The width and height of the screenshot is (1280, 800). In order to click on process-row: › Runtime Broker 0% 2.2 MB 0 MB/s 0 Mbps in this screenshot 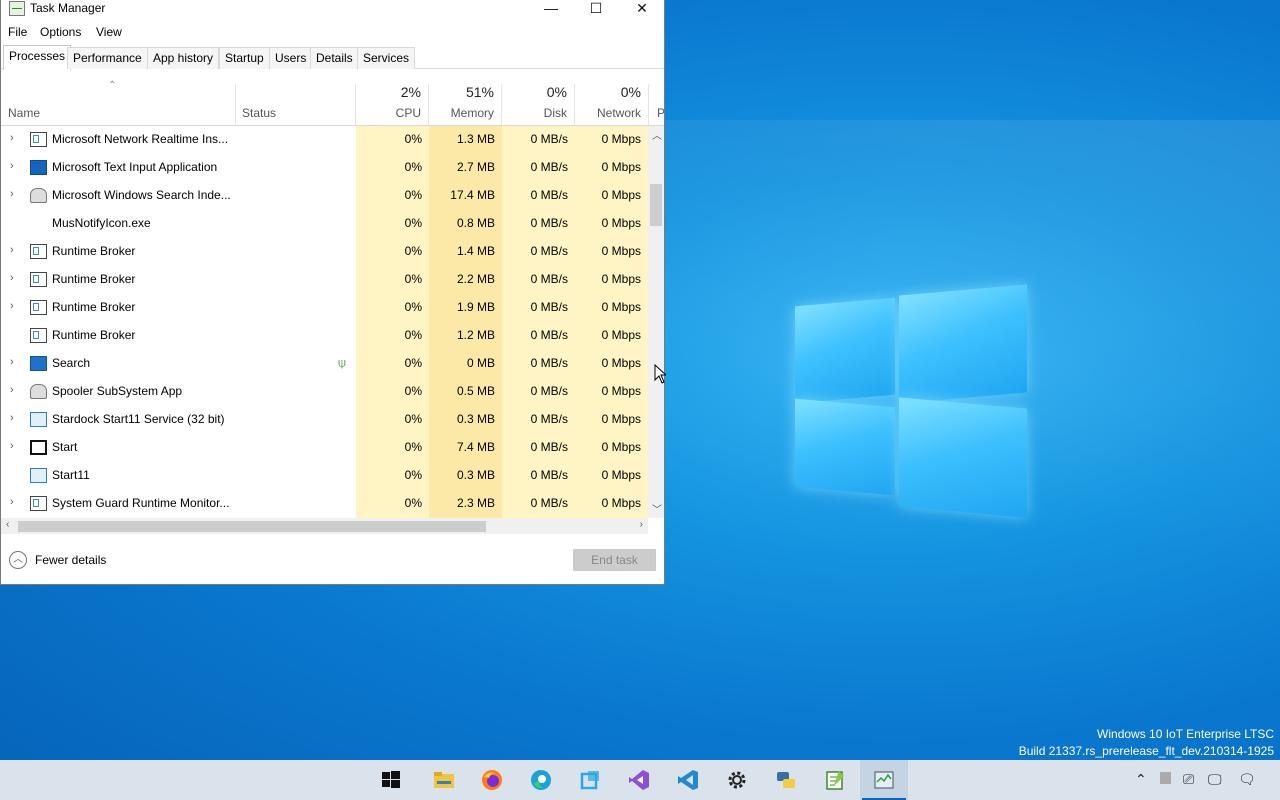, I will do `click(324, 280)`.